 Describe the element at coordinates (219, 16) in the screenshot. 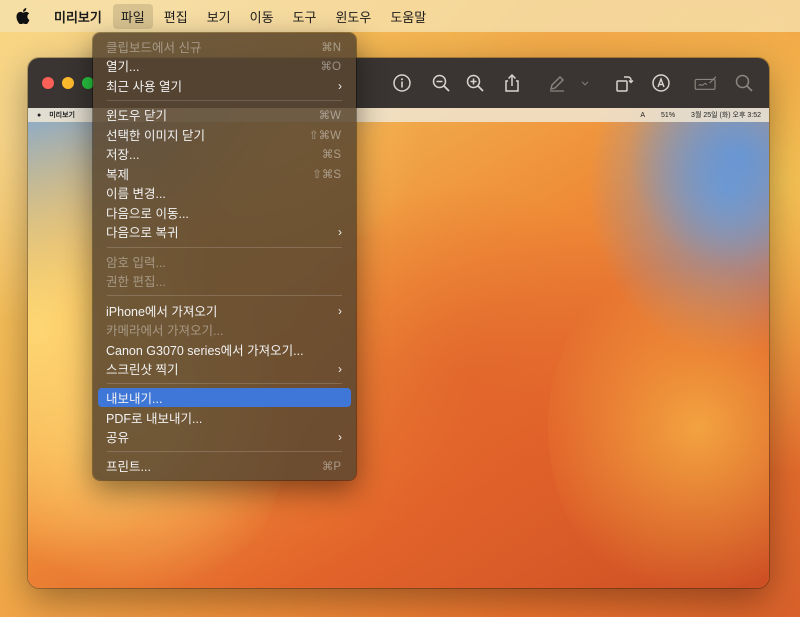

I see `menubar-view: 보기` at that location.